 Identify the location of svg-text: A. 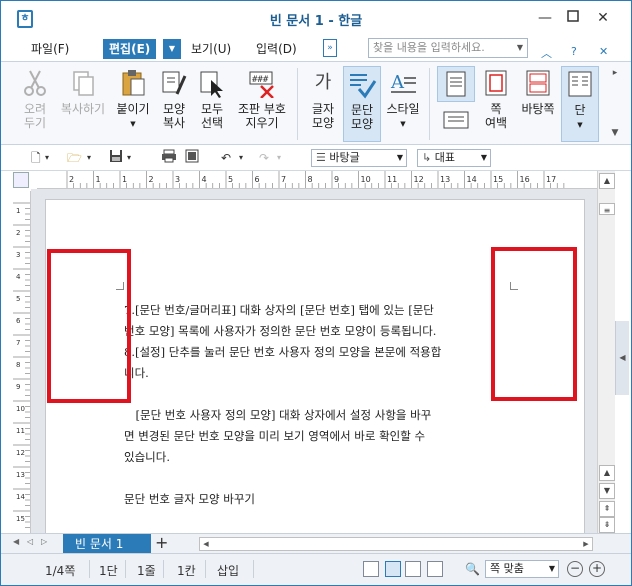
(397, 82).